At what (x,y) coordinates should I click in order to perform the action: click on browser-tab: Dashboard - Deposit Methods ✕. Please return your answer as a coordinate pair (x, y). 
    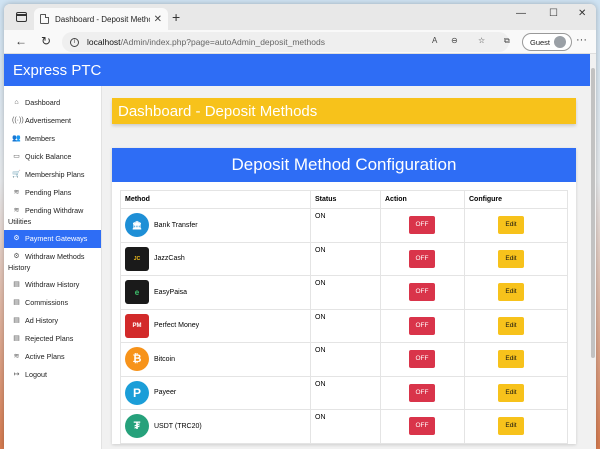
    Looking at the image, I should click on (101, 19).